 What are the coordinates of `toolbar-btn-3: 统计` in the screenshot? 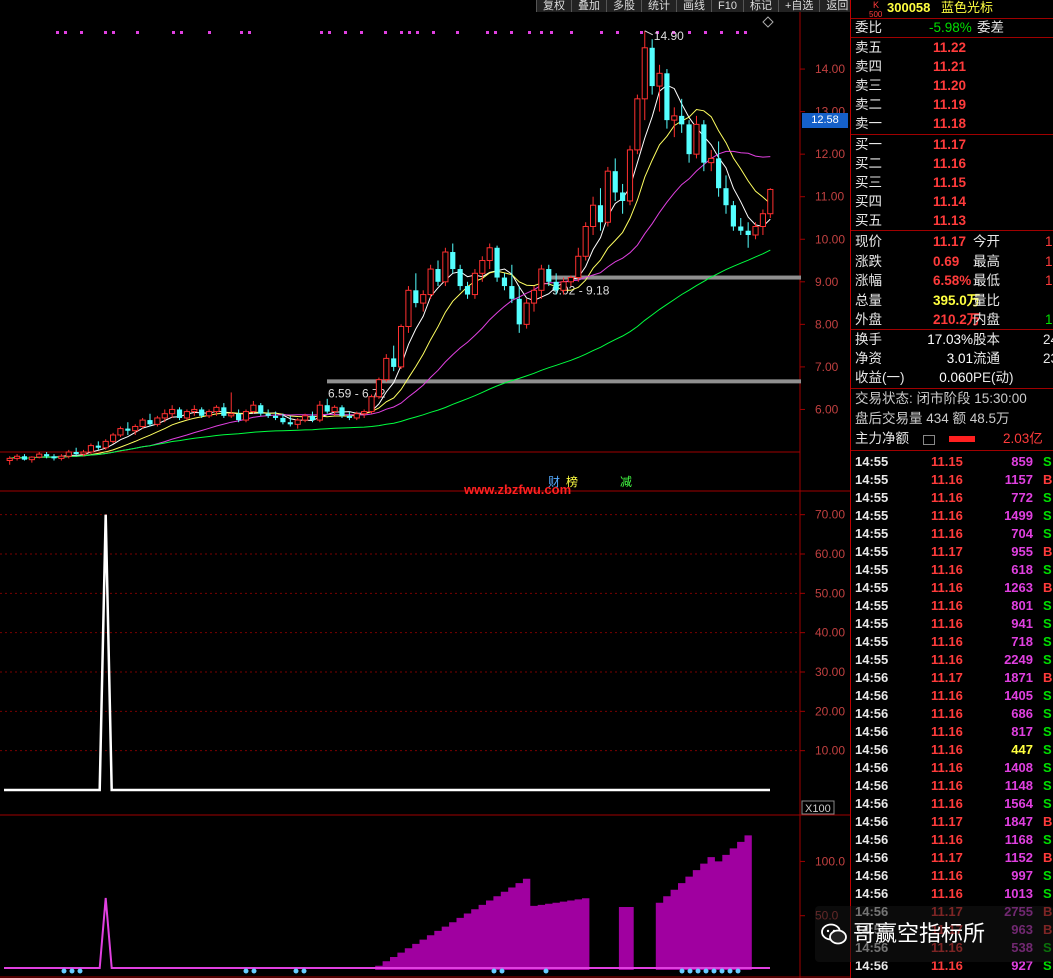 It's located at (658, 6).